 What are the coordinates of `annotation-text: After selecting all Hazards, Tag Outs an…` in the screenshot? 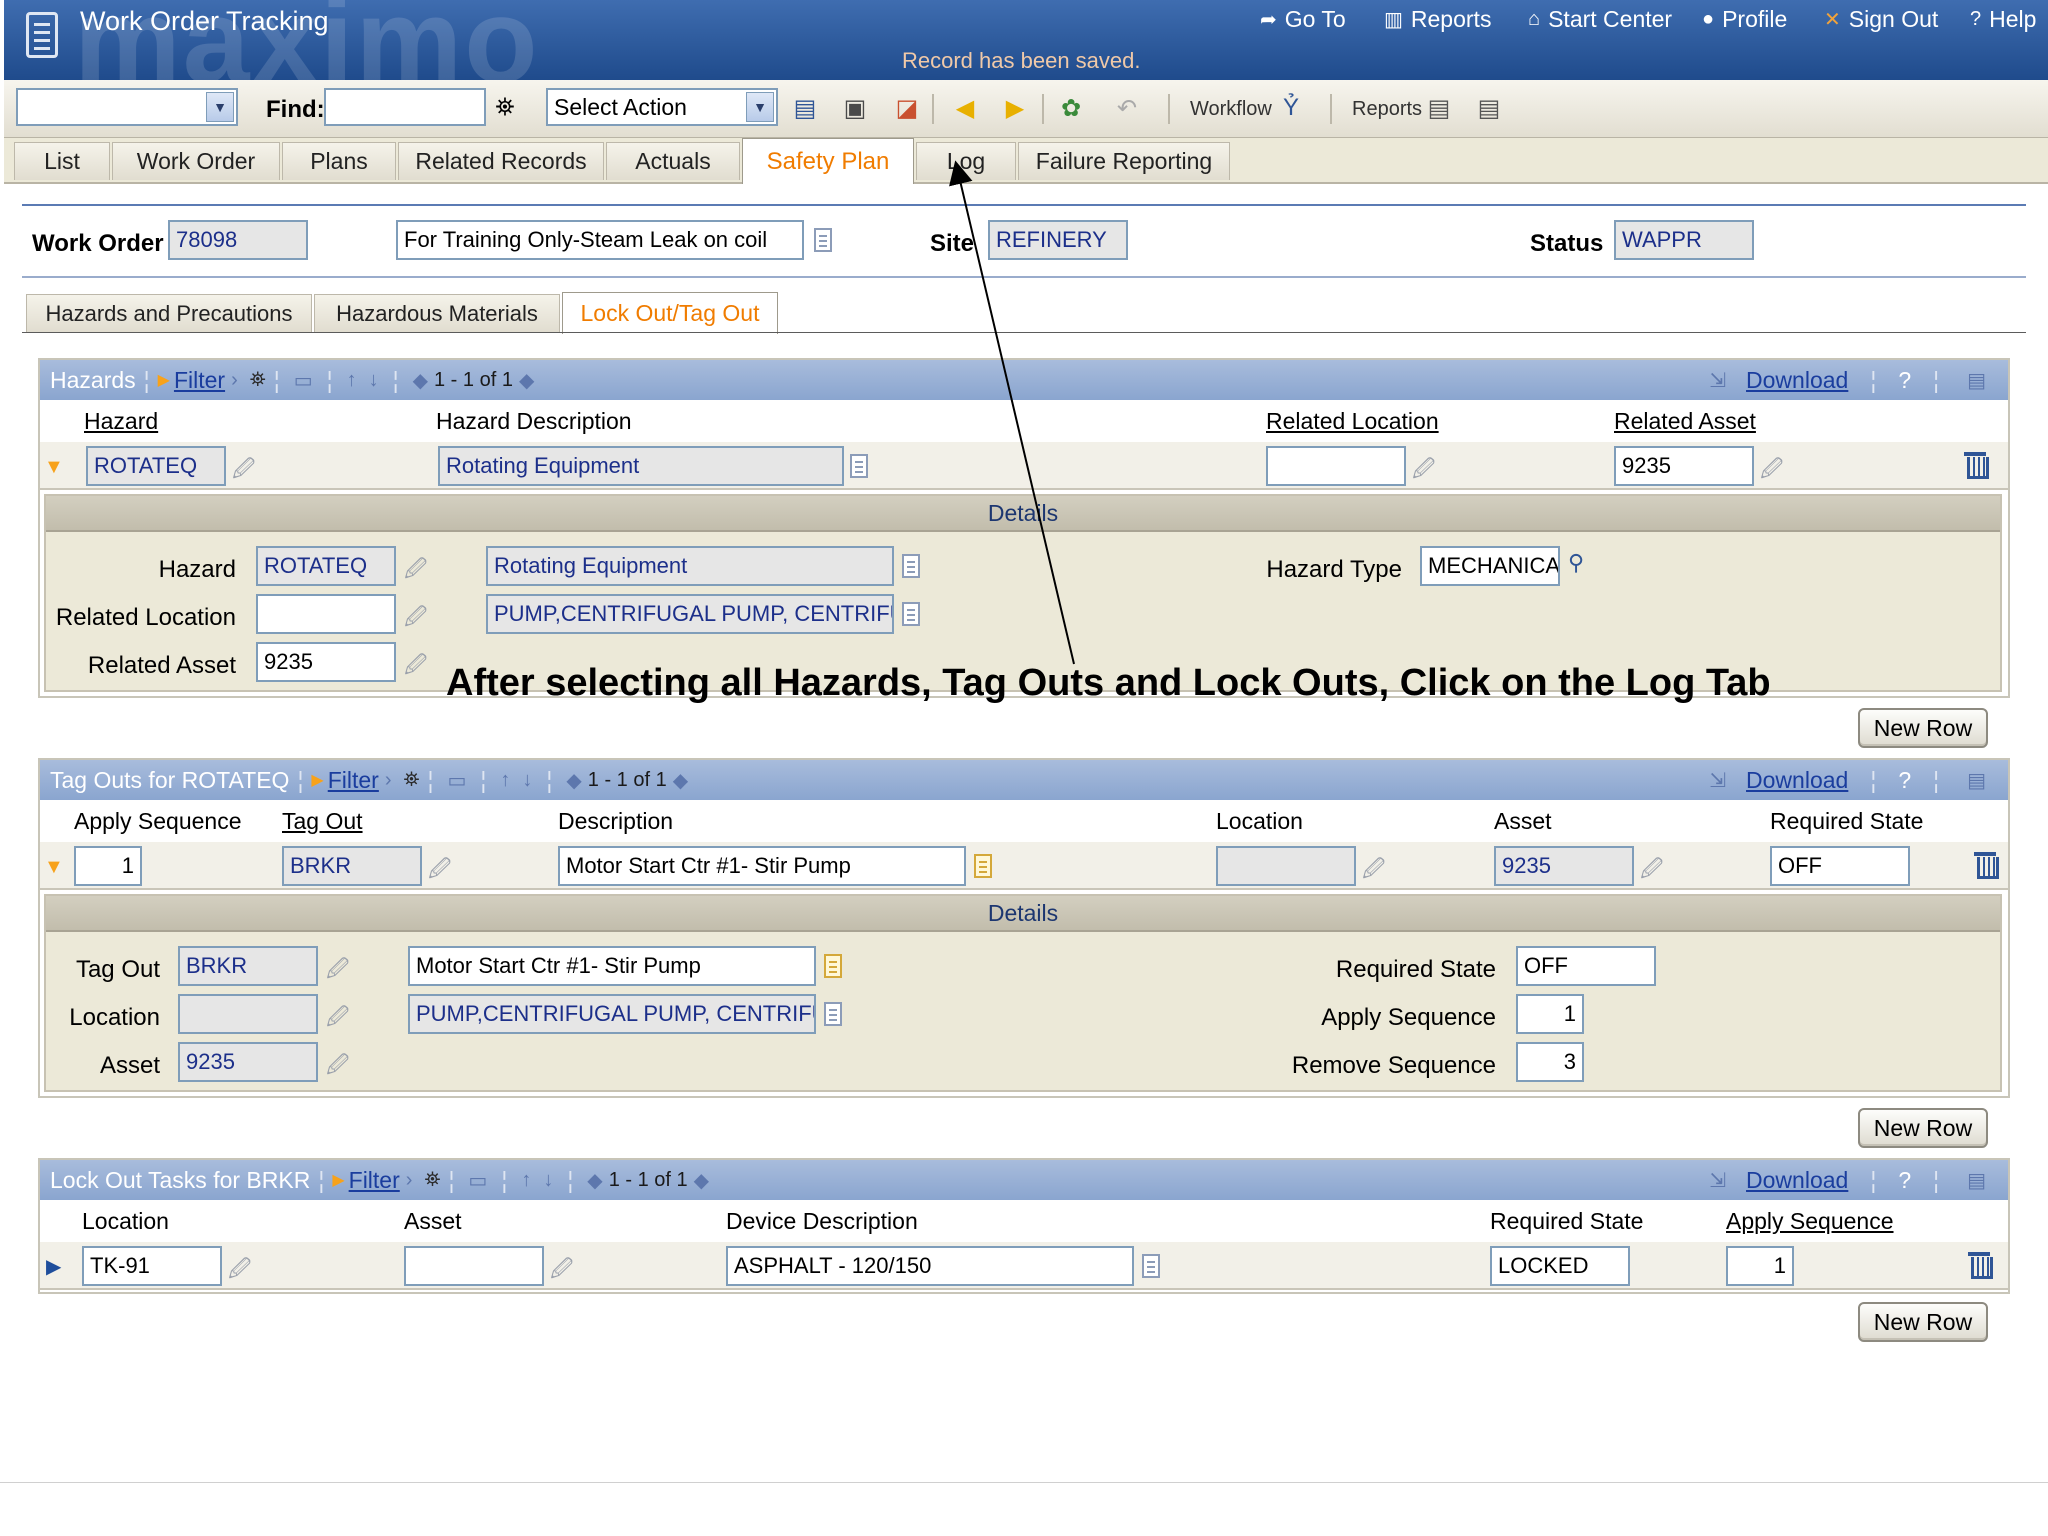 It's located at (1108, 683).